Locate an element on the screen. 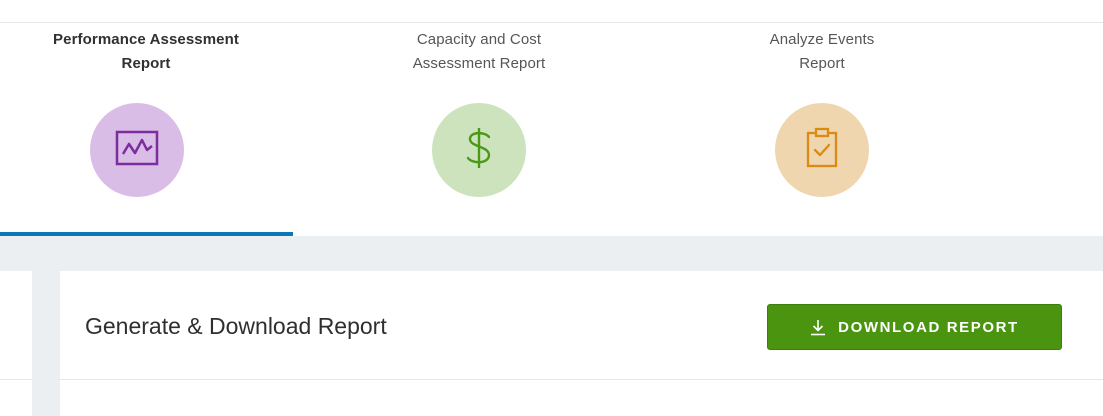 The width and height of the screenshot is (1103, 416). card-title: Generate & Download Report is located at coordinates (236, 326).